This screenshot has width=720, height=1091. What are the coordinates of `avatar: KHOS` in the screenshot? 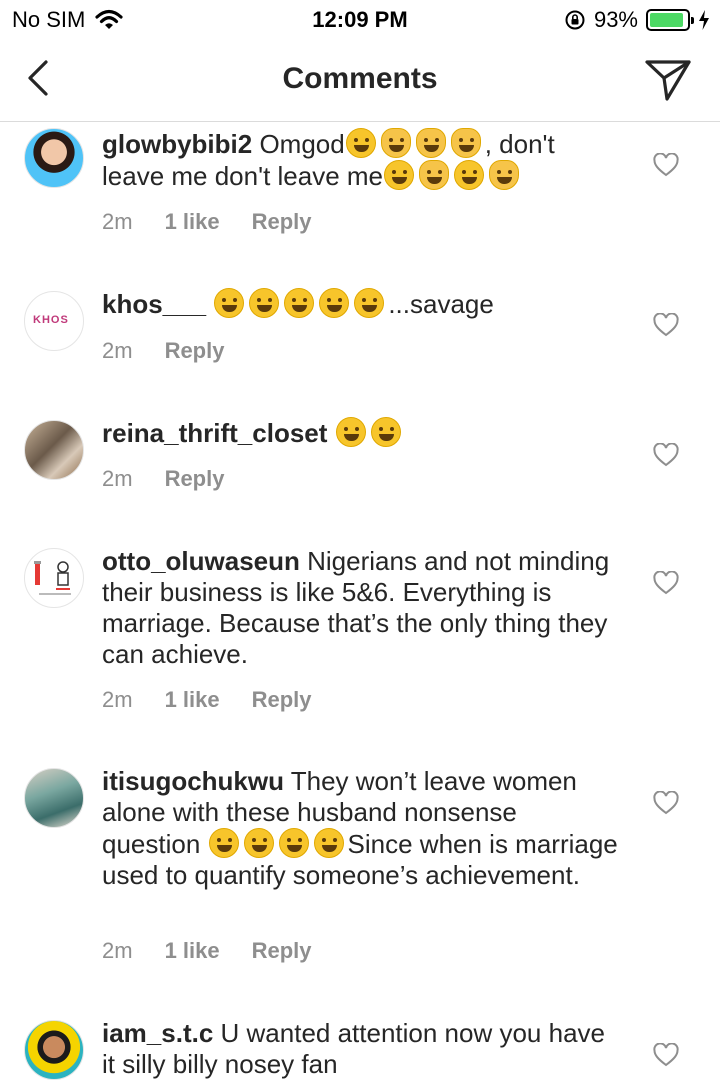 It's located at (54, 321).